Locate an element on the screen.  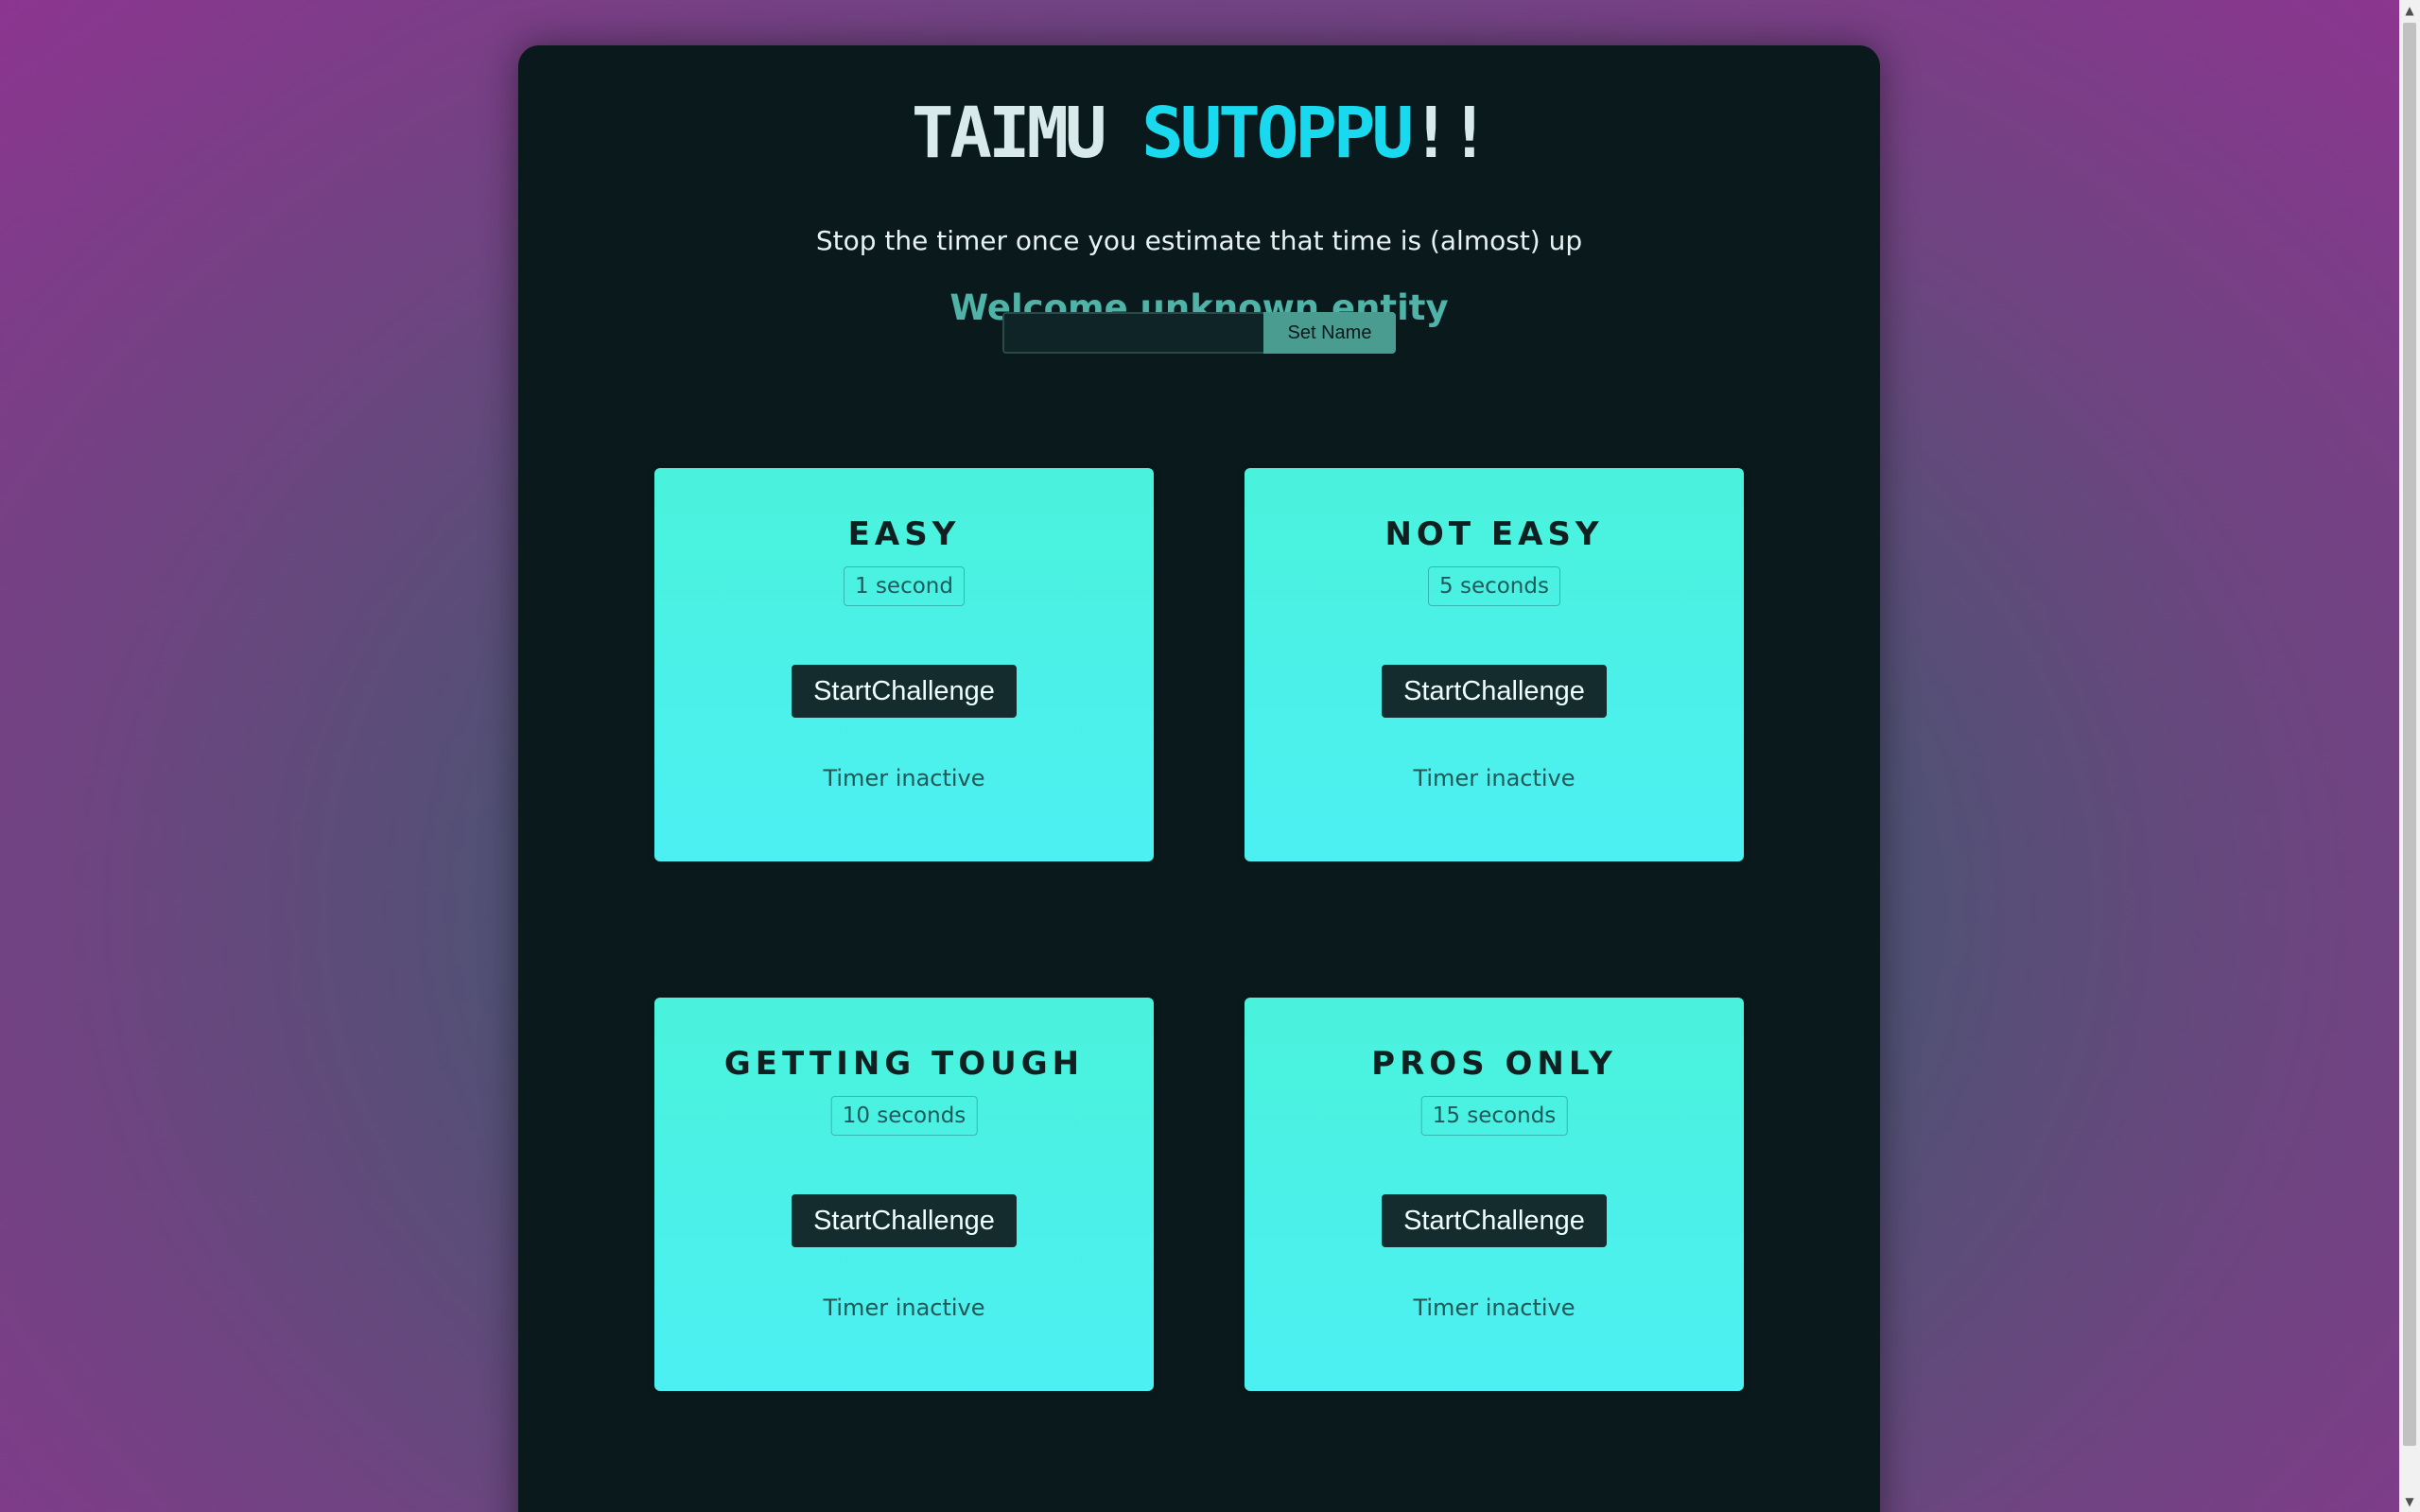
vertical-scrollbar: ▲ ▼ is located at coordinates (2409, 756).